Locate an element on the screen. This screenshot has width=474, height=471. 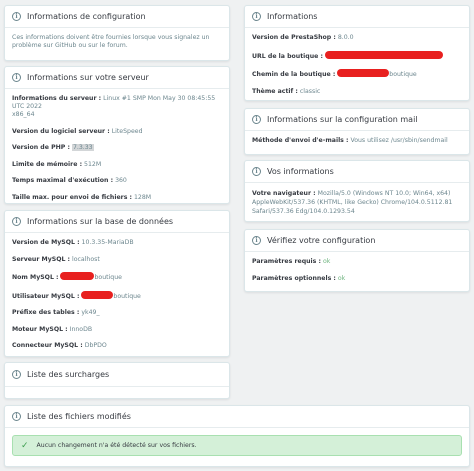
config-title: Informations de configuration is located at coordinates (86, 16).